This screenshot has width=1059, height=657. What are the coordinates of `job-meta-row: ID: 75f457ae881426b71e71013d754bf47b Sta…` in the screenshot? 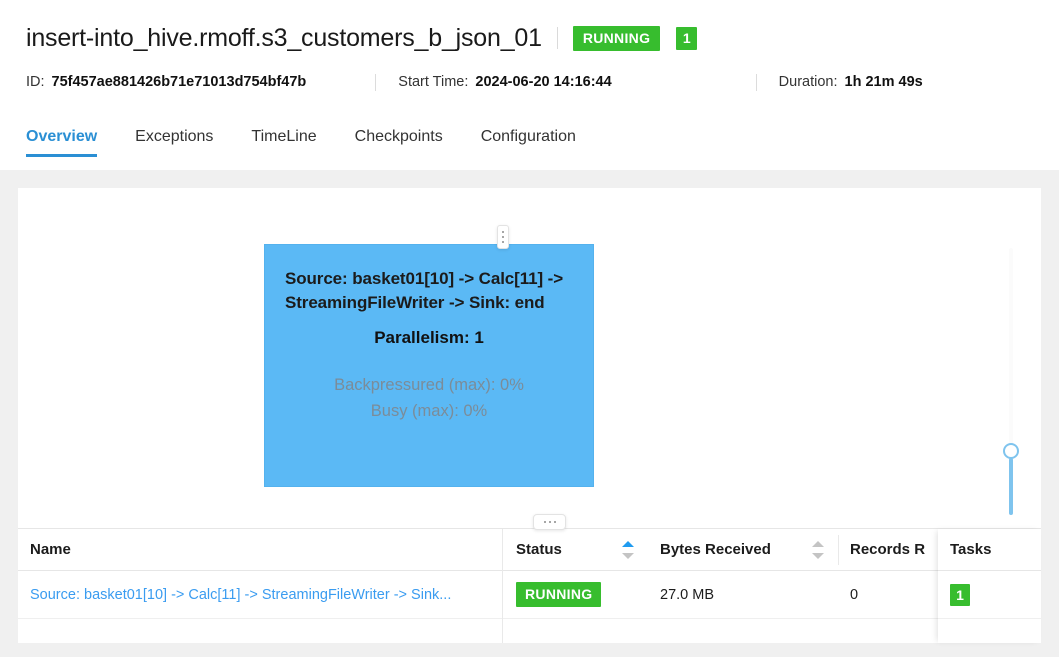 It's located at (529, 82).